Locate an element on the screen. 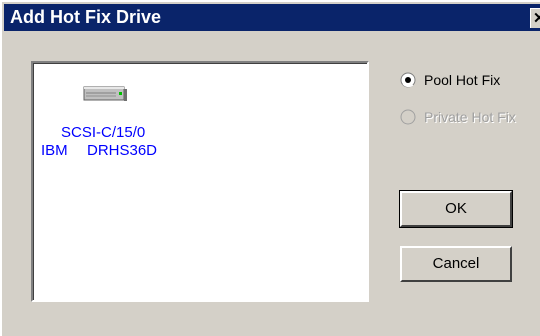 The width and height of the screenshot is (540, 336). ok-button-label: OK is located at coordinates (456, 208).